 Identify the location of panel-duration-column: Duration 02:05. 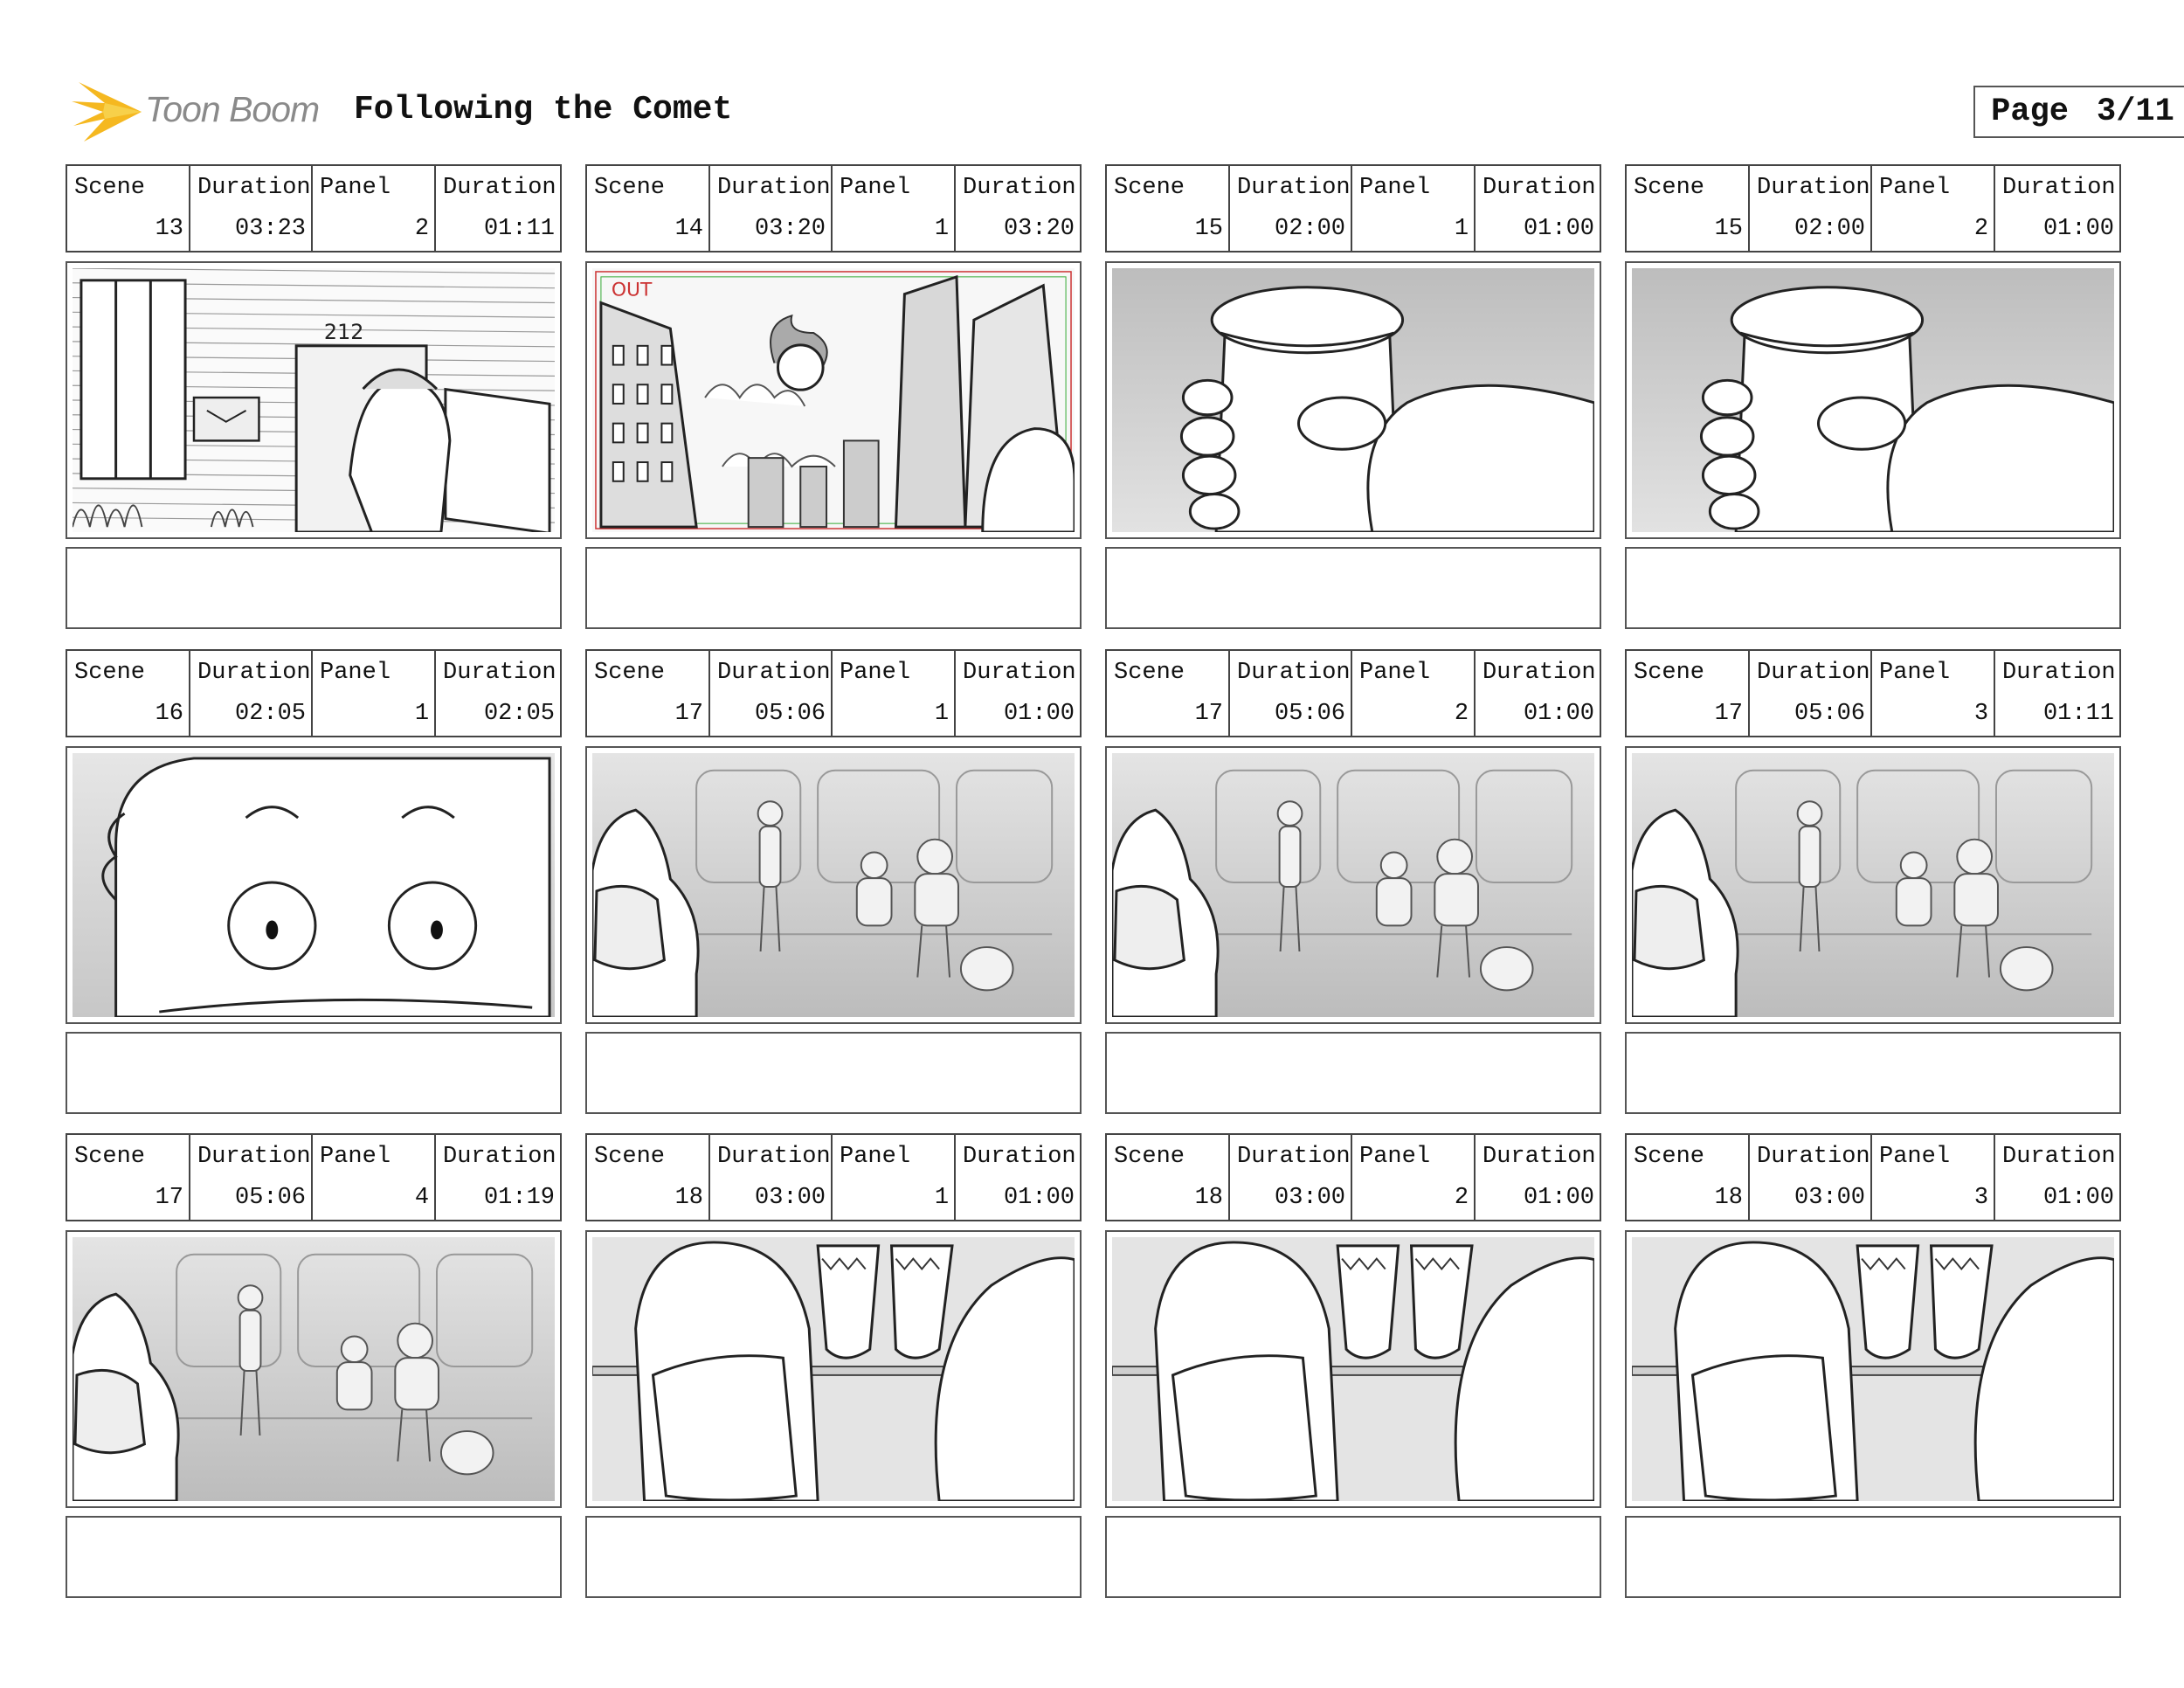
(498, 693).